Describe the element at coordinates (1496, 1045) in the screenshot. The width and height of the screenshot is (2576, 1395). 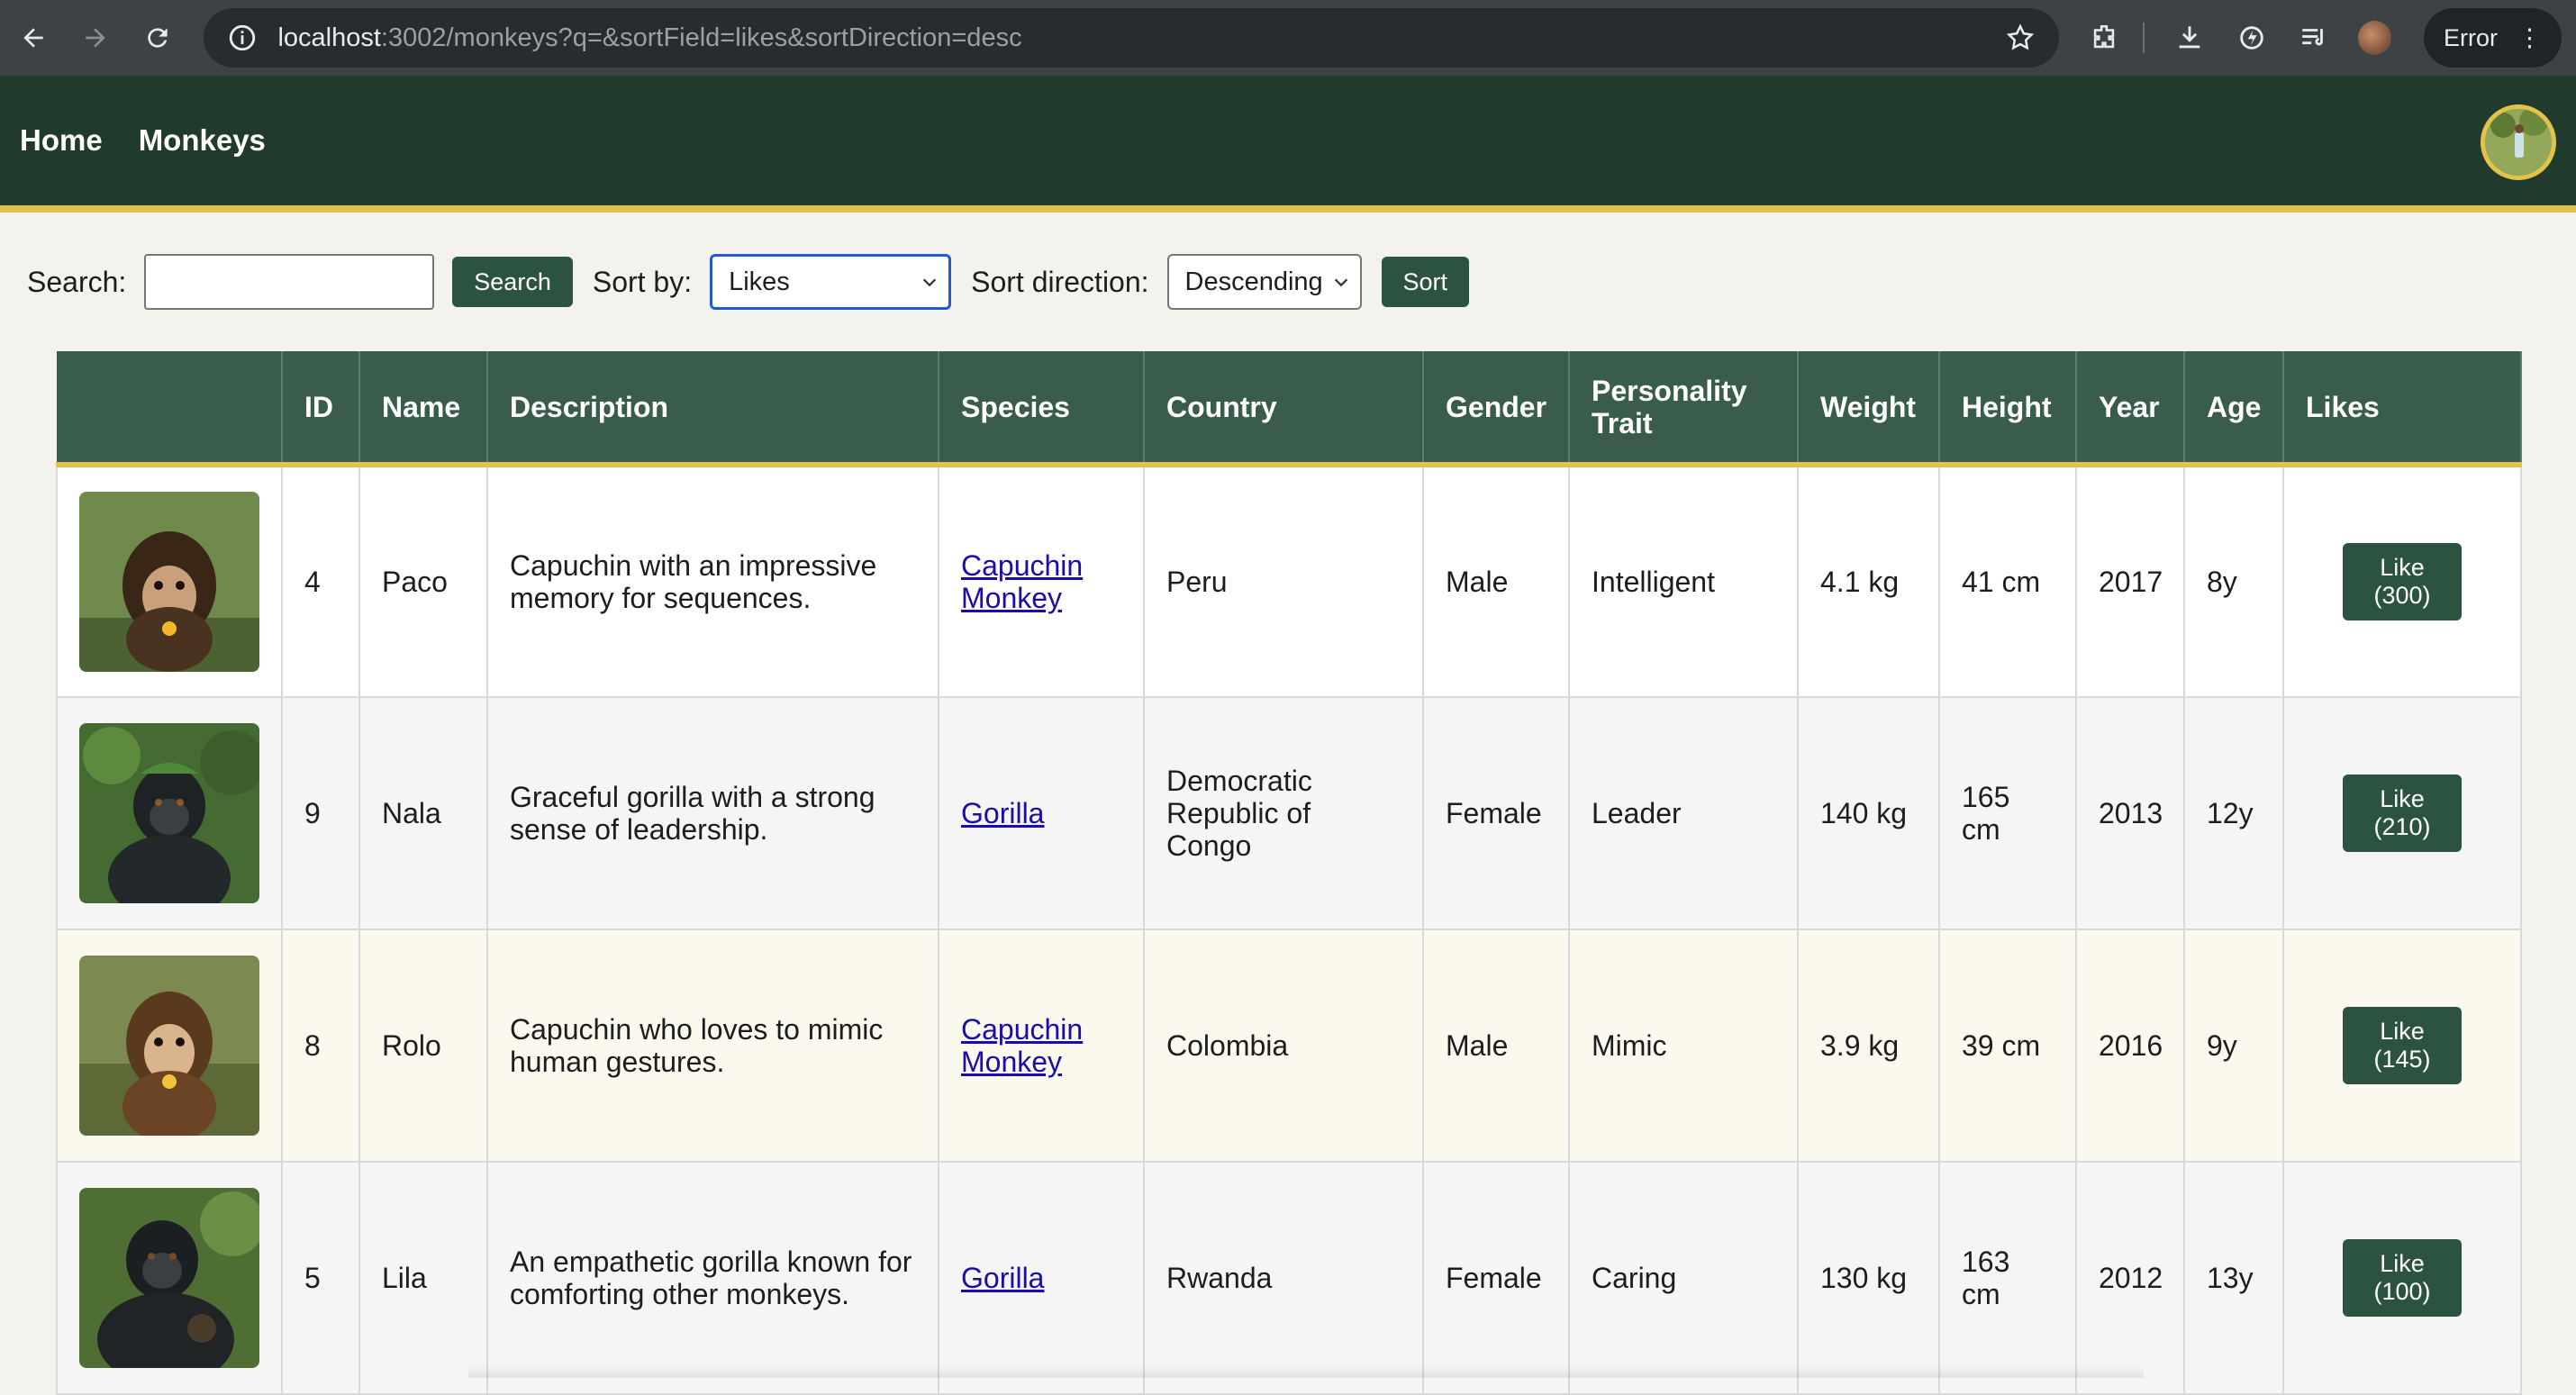
I see `gender-cell: Male` at that location.